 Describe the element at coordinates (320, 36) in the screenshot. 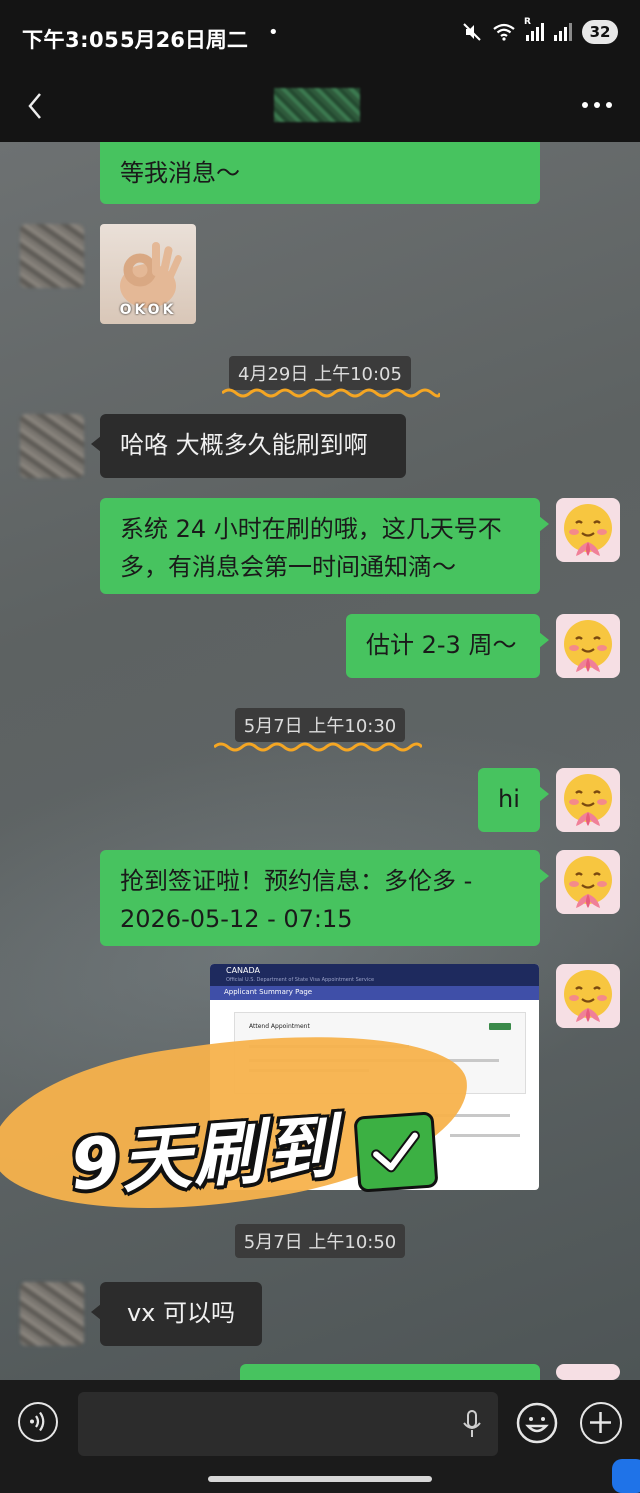

I see `status-bar: 下午3:05 5月26日周二 • R 32` at that location.